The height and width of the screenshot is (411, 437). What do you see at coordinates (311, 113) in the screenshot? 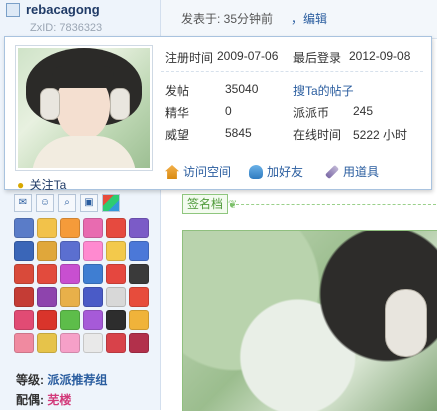
I see `stat-label-coins: 派派币` at bounding box center [311, 113].